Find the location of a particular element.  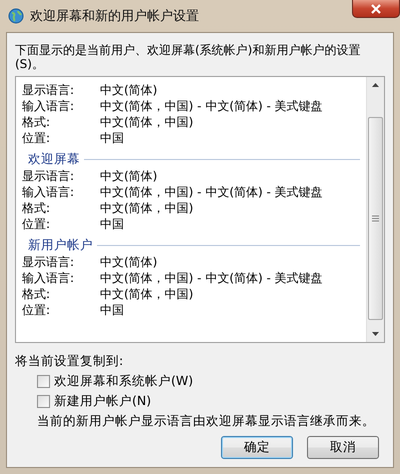

cancel-button: 取消 is located at coordinates (343, 447).